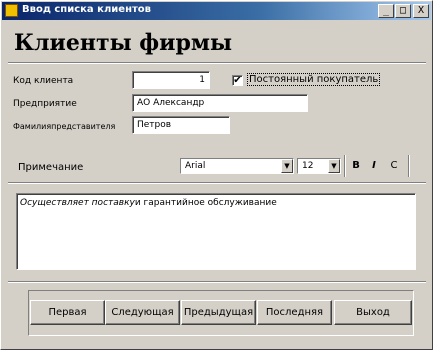 The width and height of the screenshot is (433, 350). Describe the element at coordinates (67, 312) in the screenshot. I see `first-record-button: Первая` at that location.